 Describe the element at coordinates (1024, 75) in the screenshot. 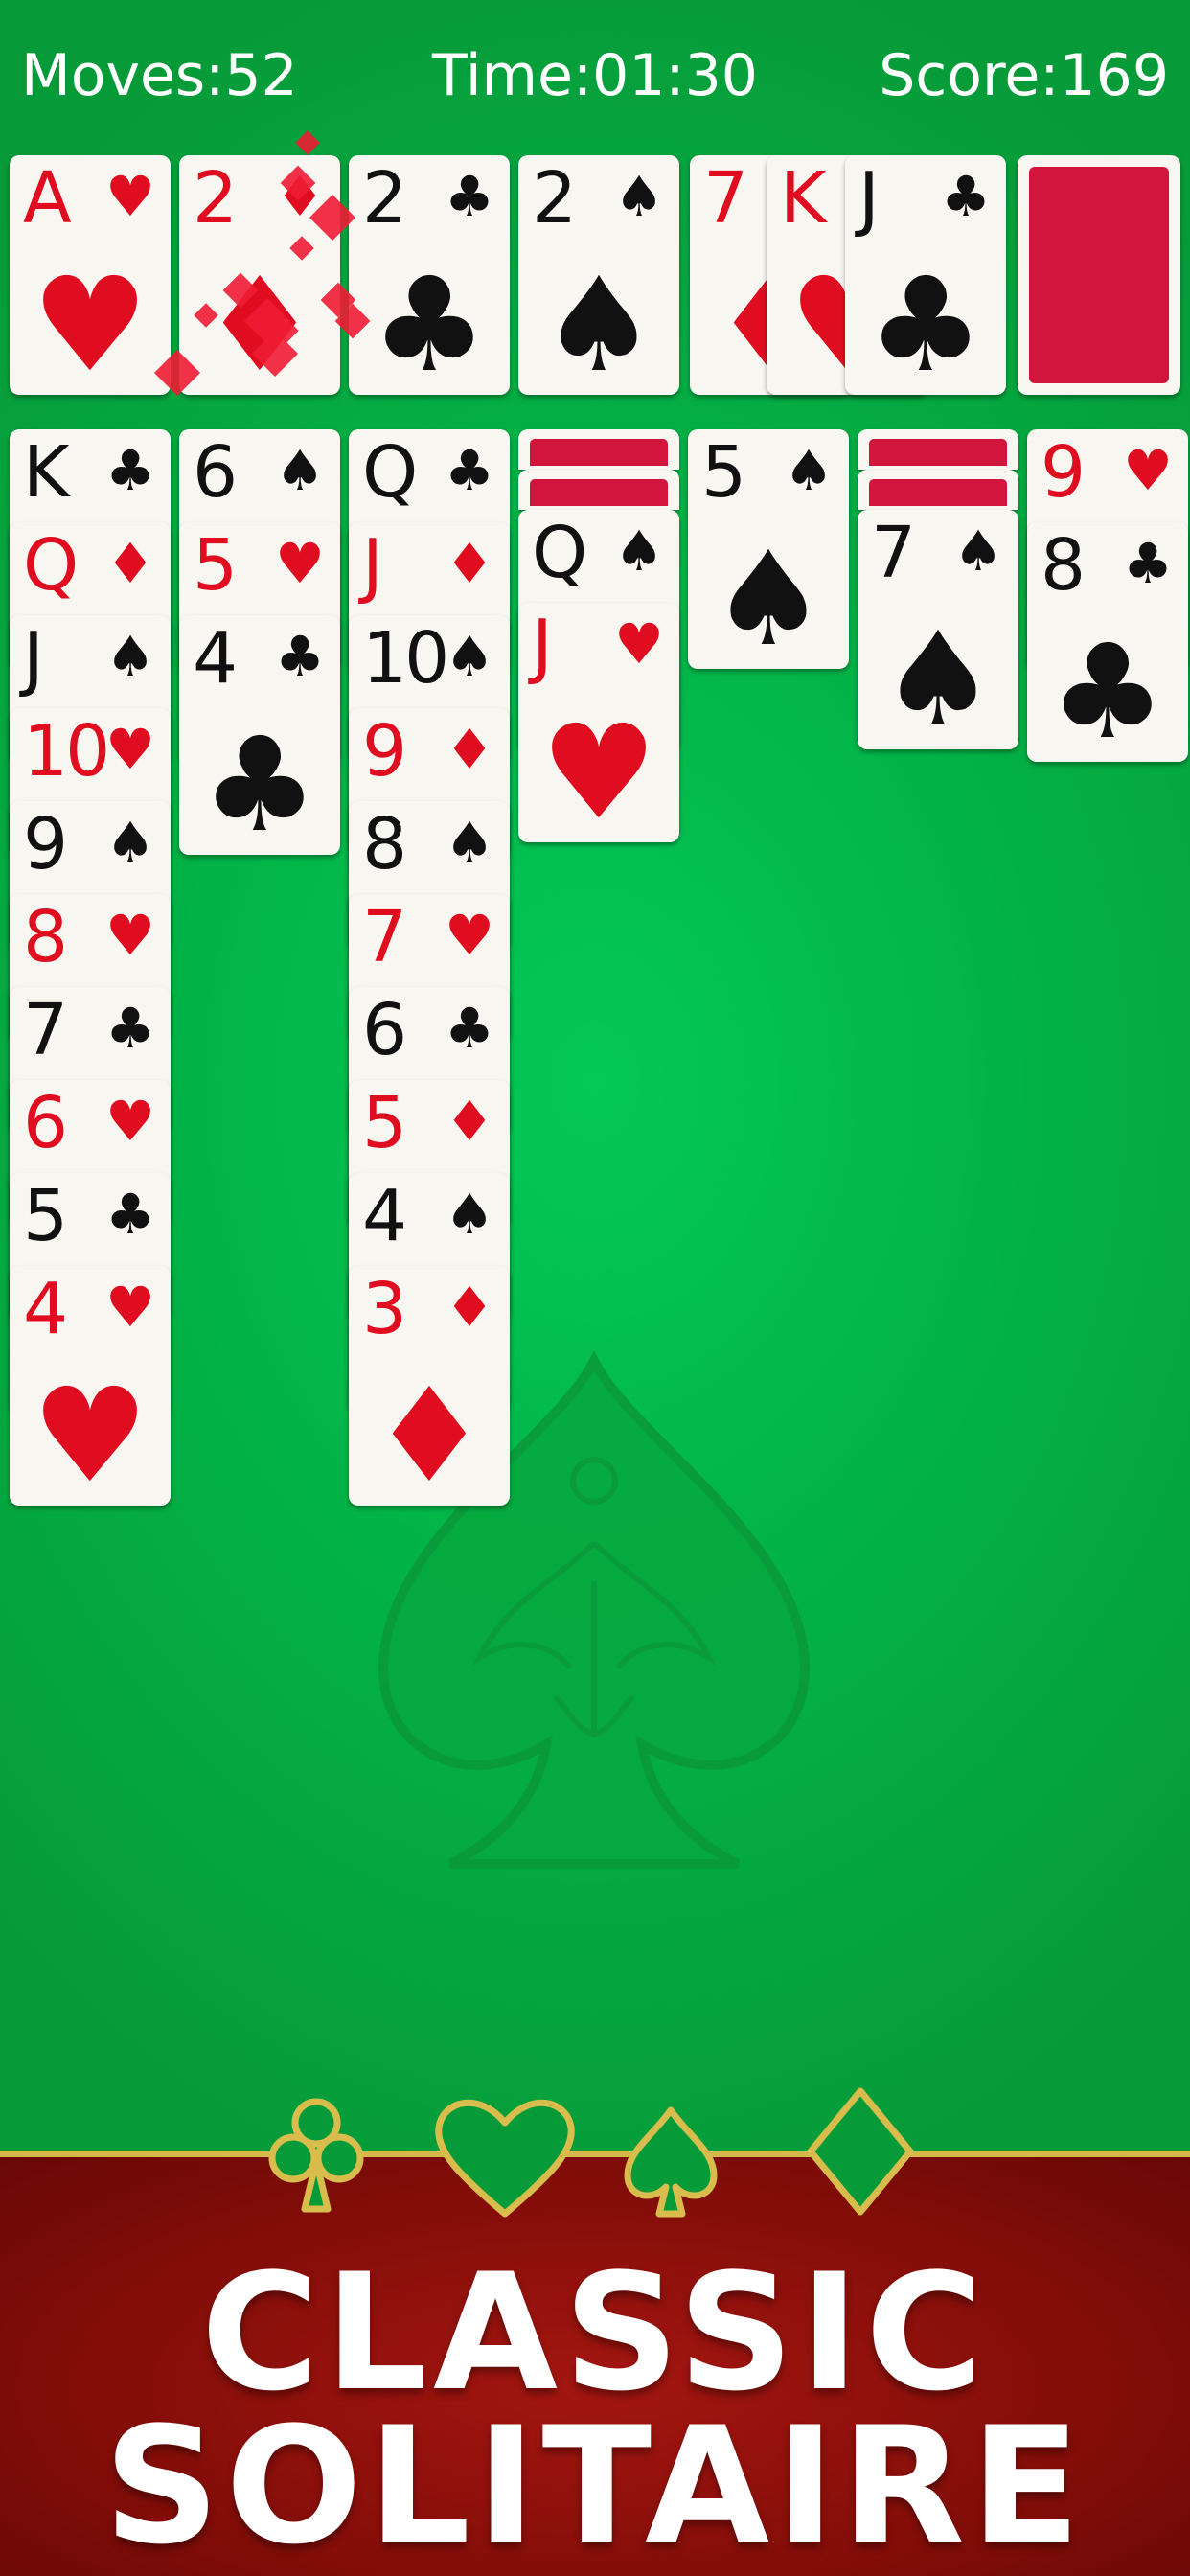

I see `score-counter: Score:169` at that location.